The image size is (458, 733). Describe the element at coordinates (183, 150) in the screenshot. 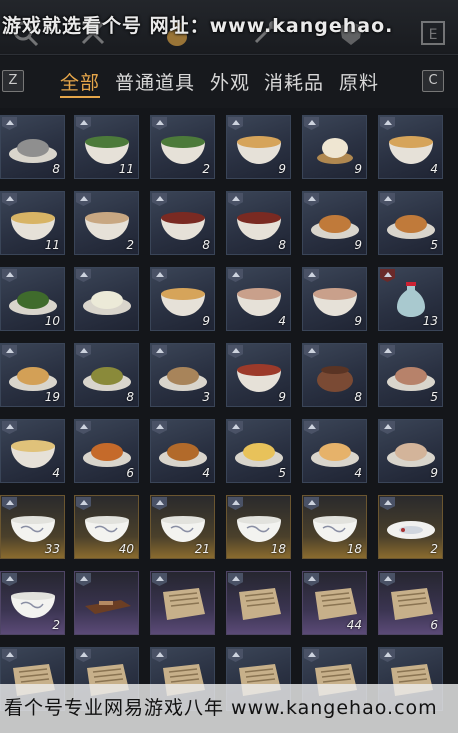

I see `bowl-of-greens-icon` at that location.